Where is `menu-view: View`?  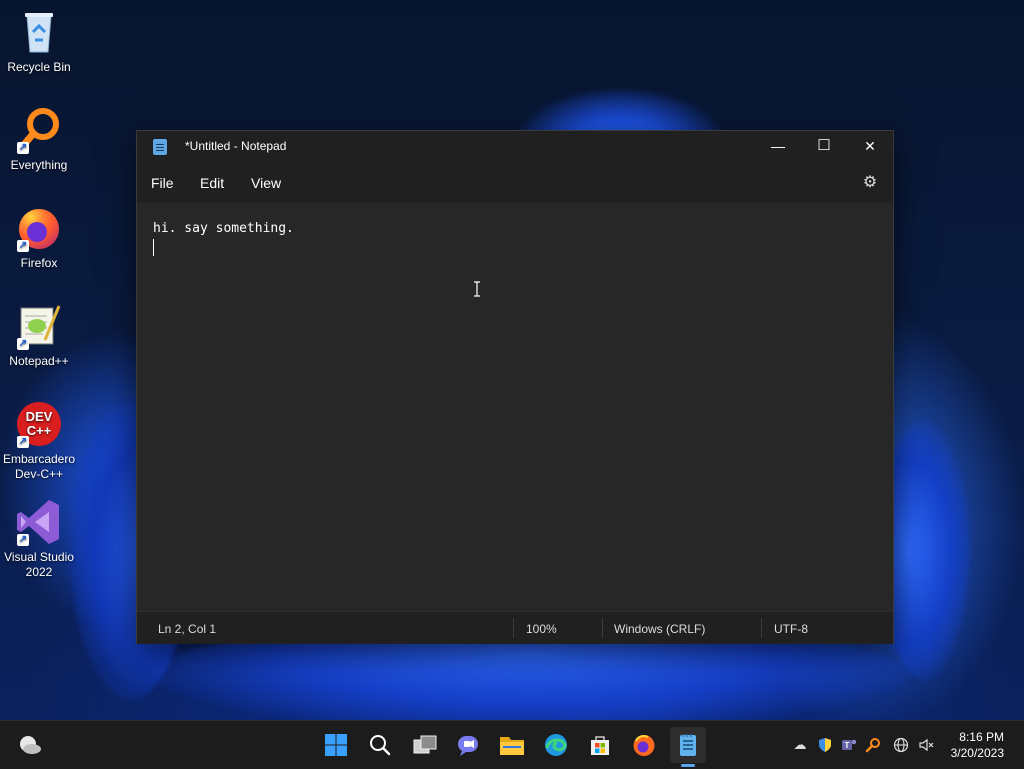
menu-view: View is located at coordinates (266, 183).